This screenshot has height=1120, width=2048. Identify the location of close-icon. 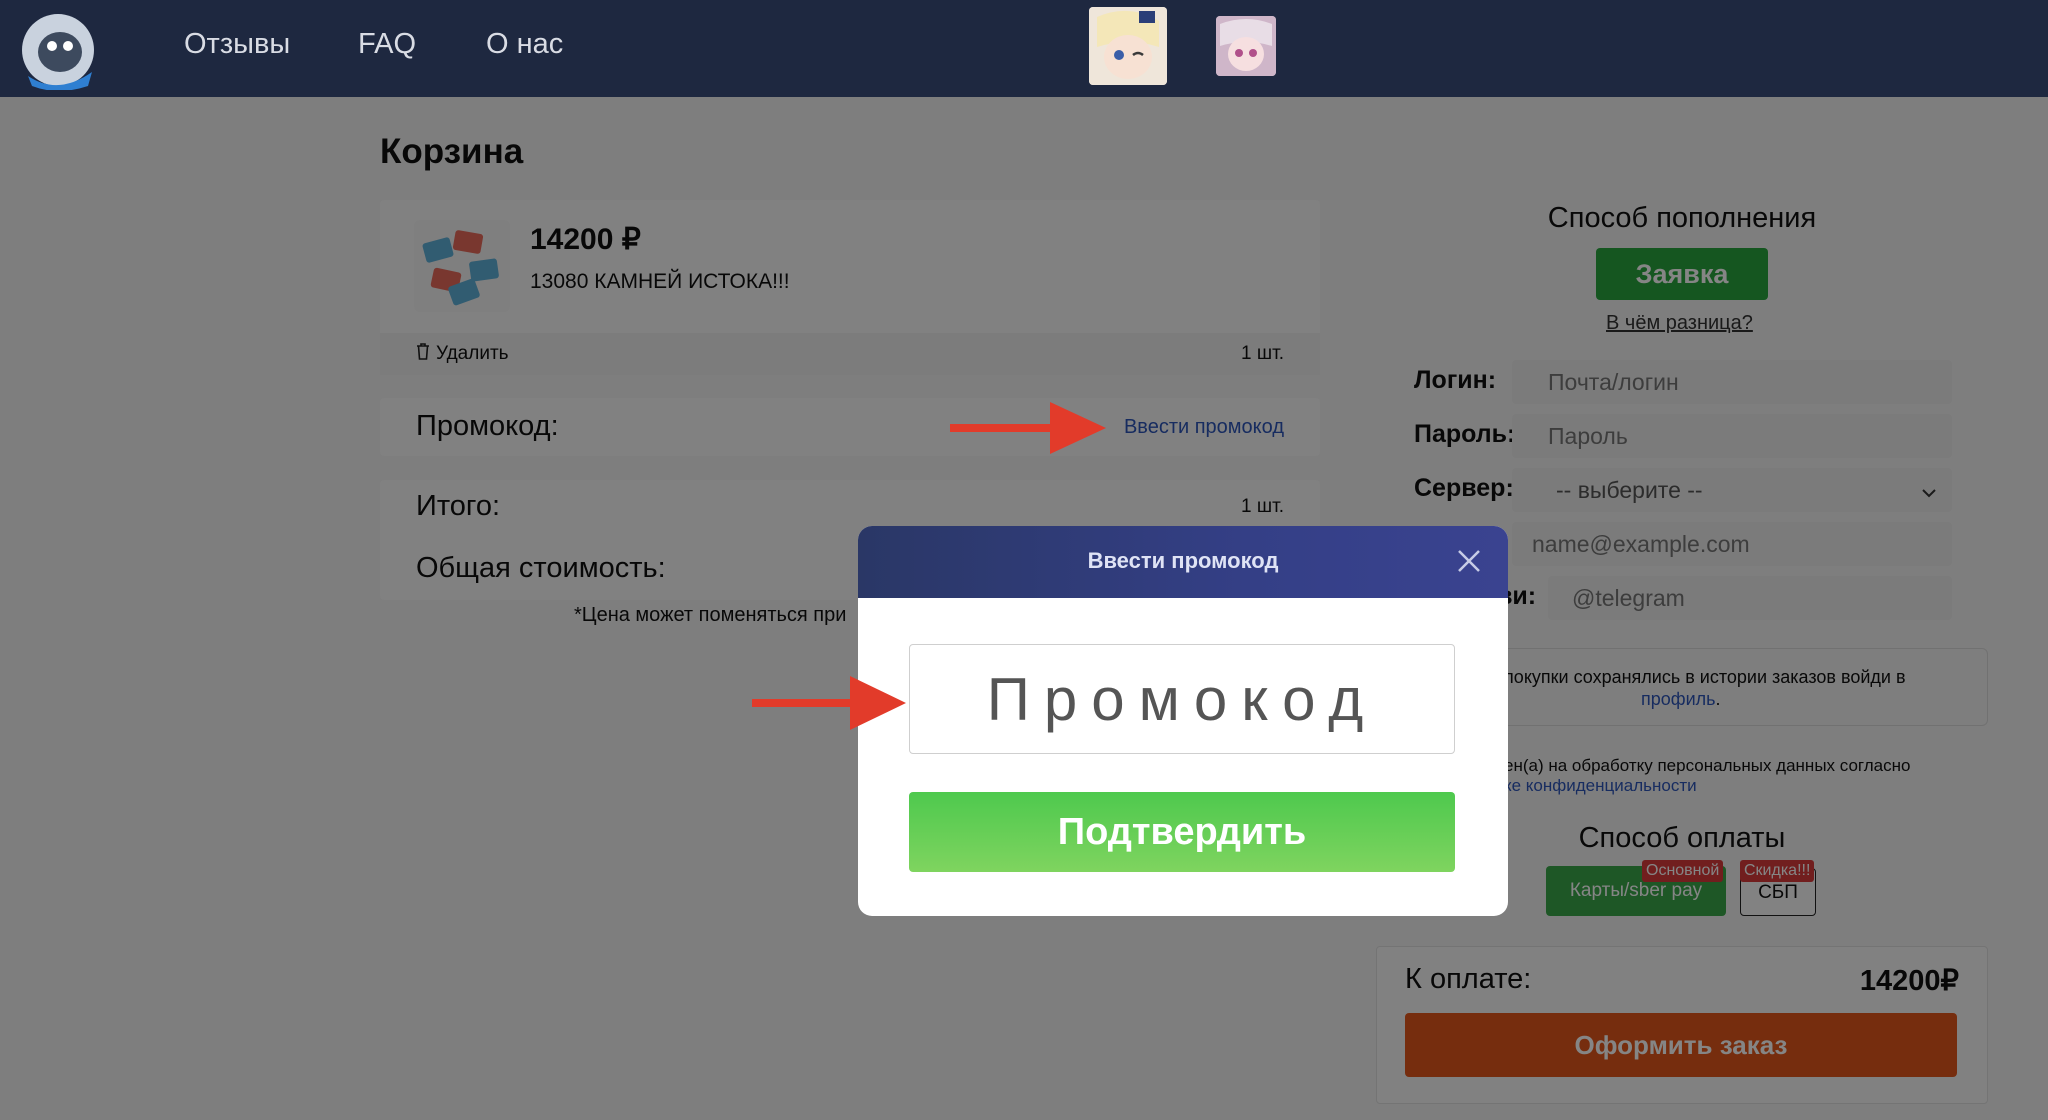
(1469, 561).